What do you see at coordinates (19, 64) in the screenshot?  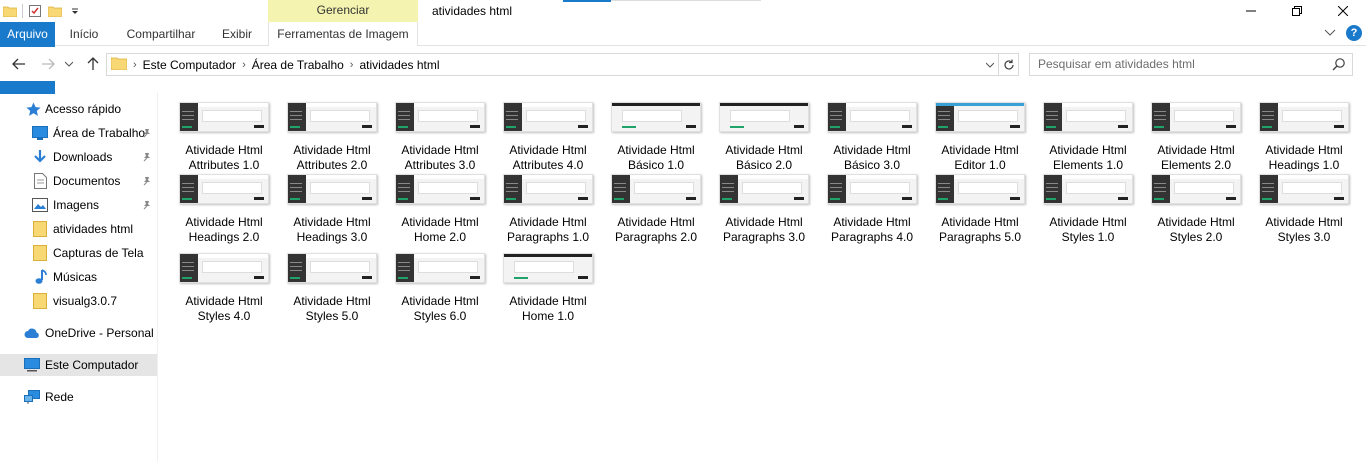 I see `back-arrow-icon` at bounding box center [19, 64].